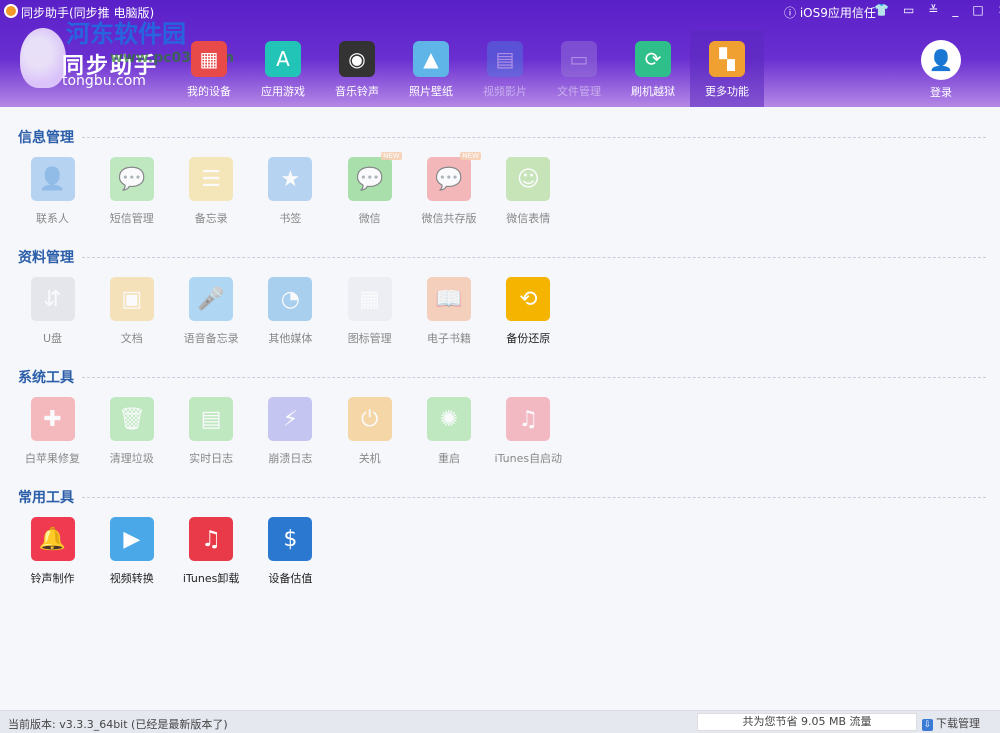 This screenshot has height=733, width=1000. What do you see at coordinates (131, 431) in the screenshot?
I see `tile-trash: 🗑 清理垃圾` at bounding box center [131, 431].